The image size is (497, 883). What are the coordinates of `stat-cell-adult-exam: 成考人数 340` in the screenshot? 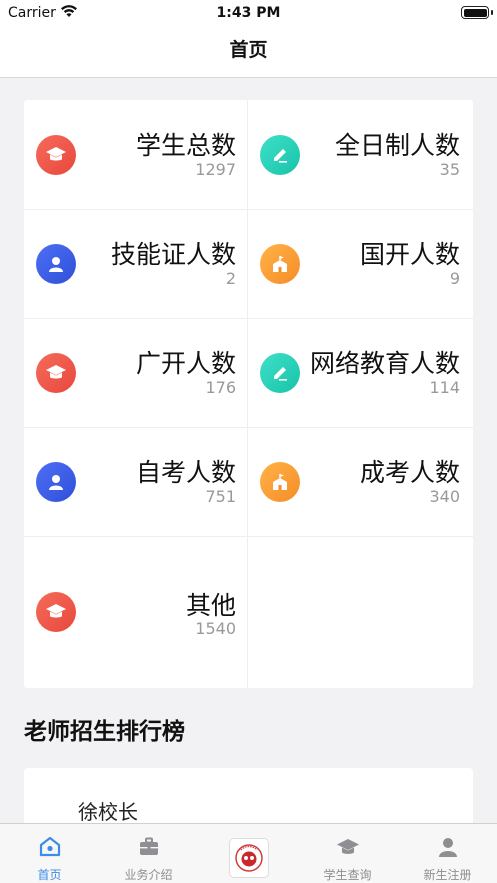 It's located at (360, 481).